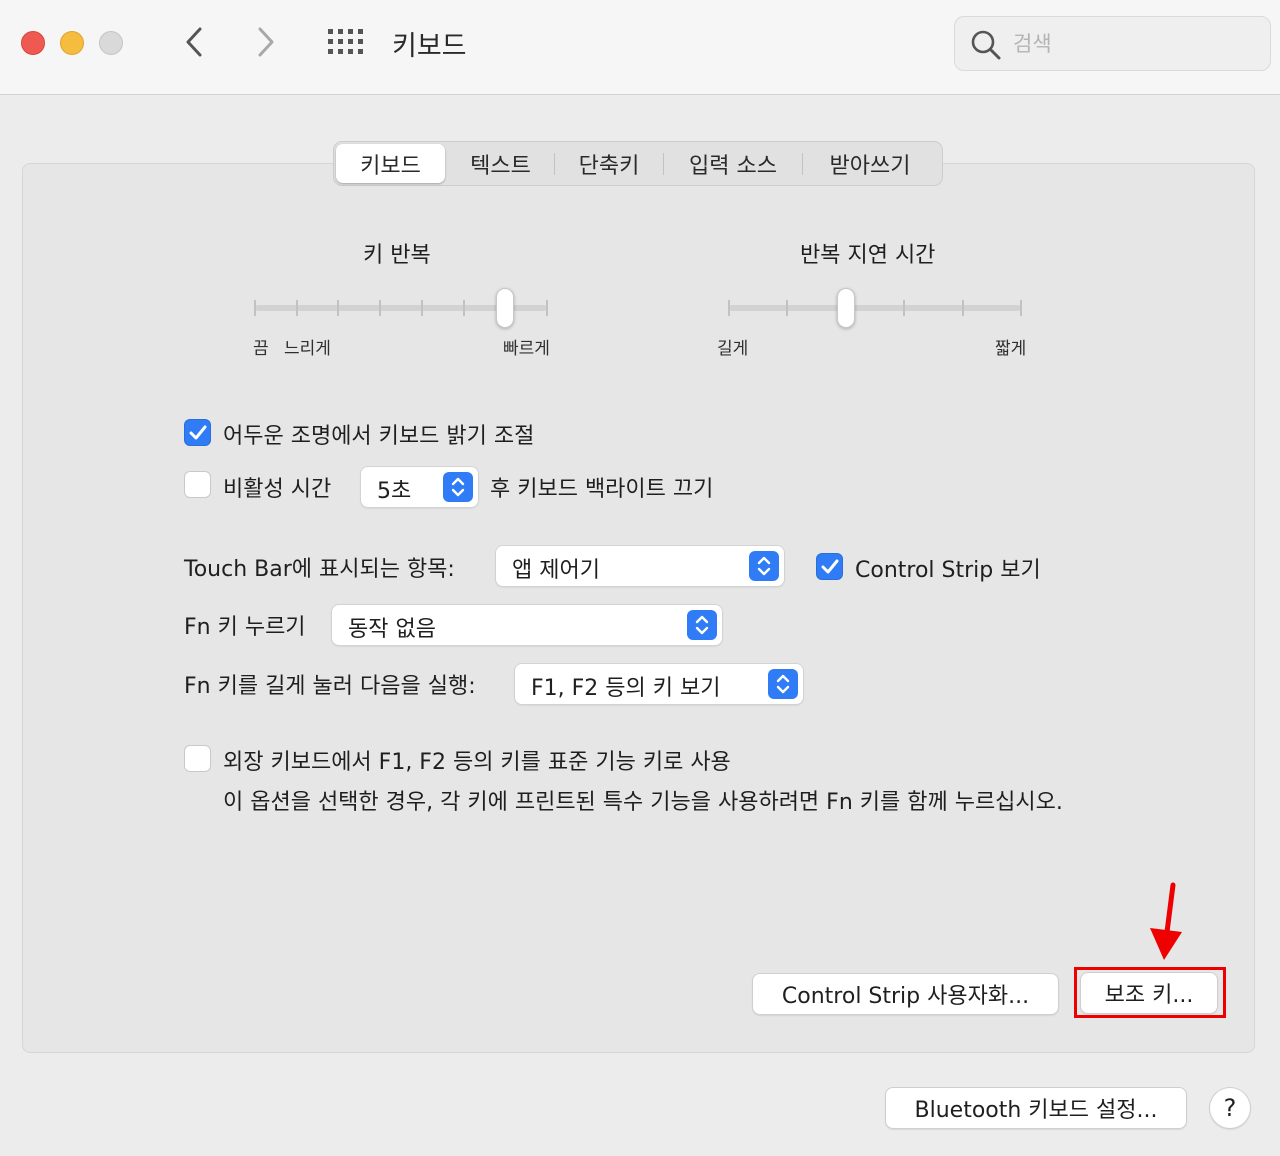 Image resolution: width=1280 pixels, height=1156 pixels. I want to click on tab-input-sources: 입력 소스, so click(733, 163).